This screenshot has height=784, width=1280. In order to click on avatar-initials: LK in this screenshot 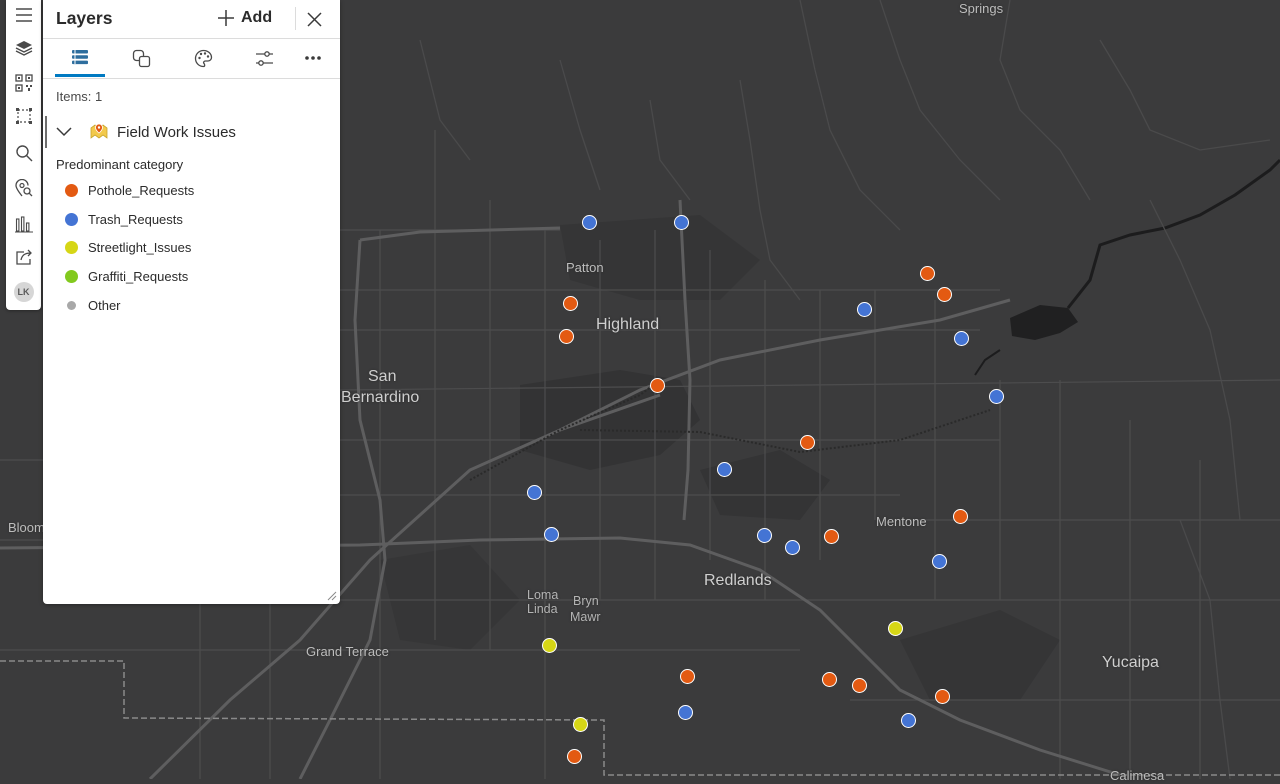, I will do `click(23, 292)`.